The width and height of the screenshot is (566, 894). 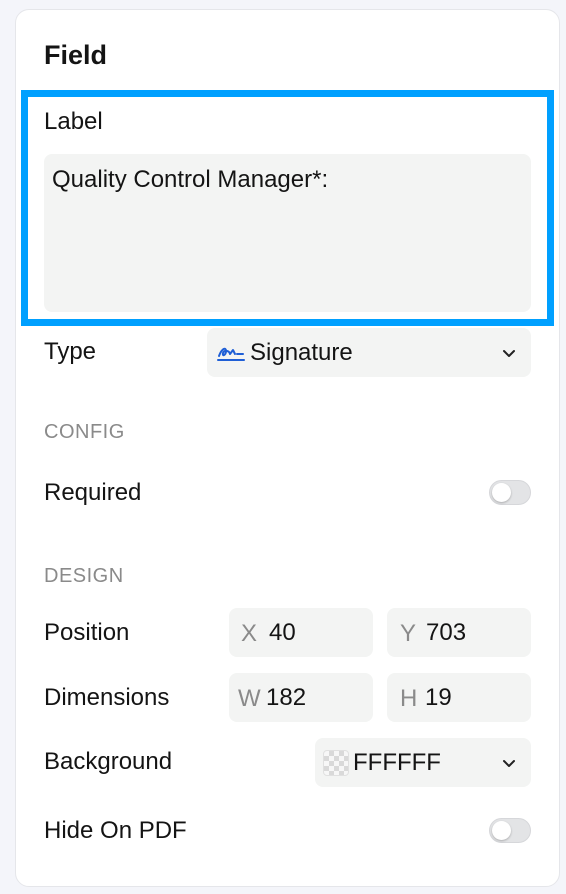 What do you see at coordinates (87, 632) in the screenshot?
I see `position-label: Position` at bounding box center [87, 632].